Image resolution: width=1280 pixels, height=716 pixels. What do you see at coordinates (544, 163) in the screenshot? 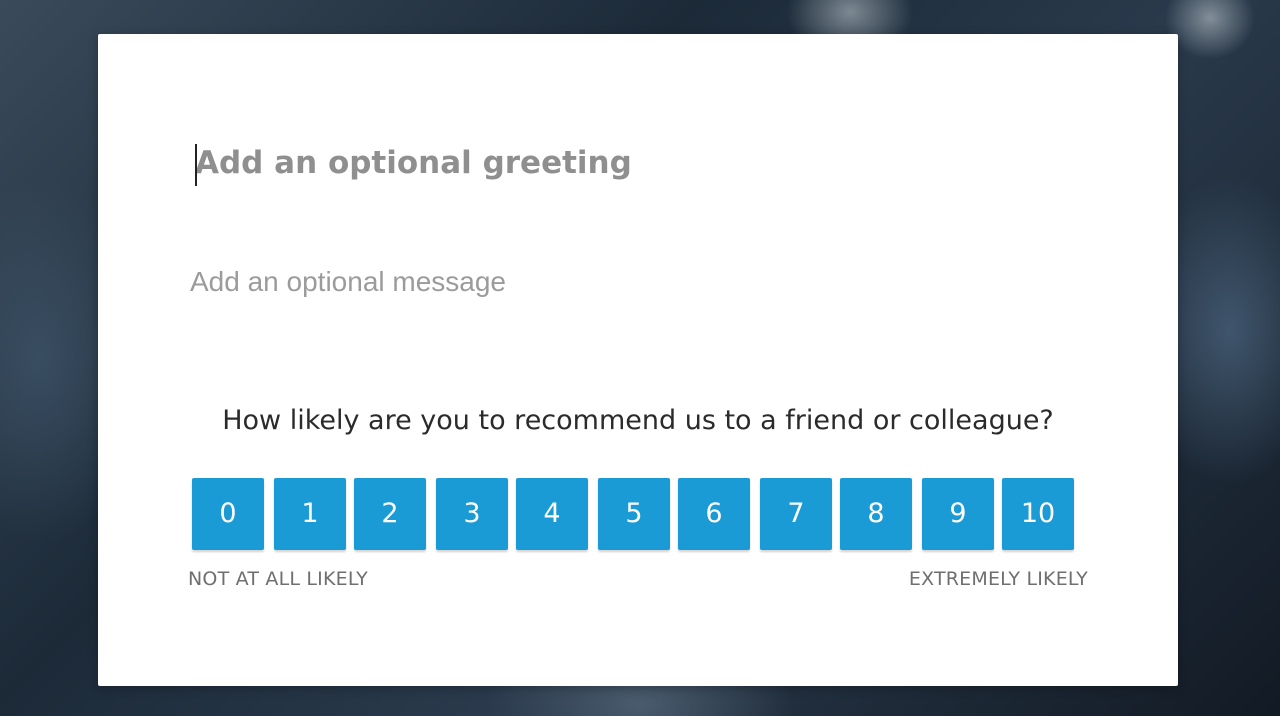
I see `greeting-input` at bounding box center [544, 163].